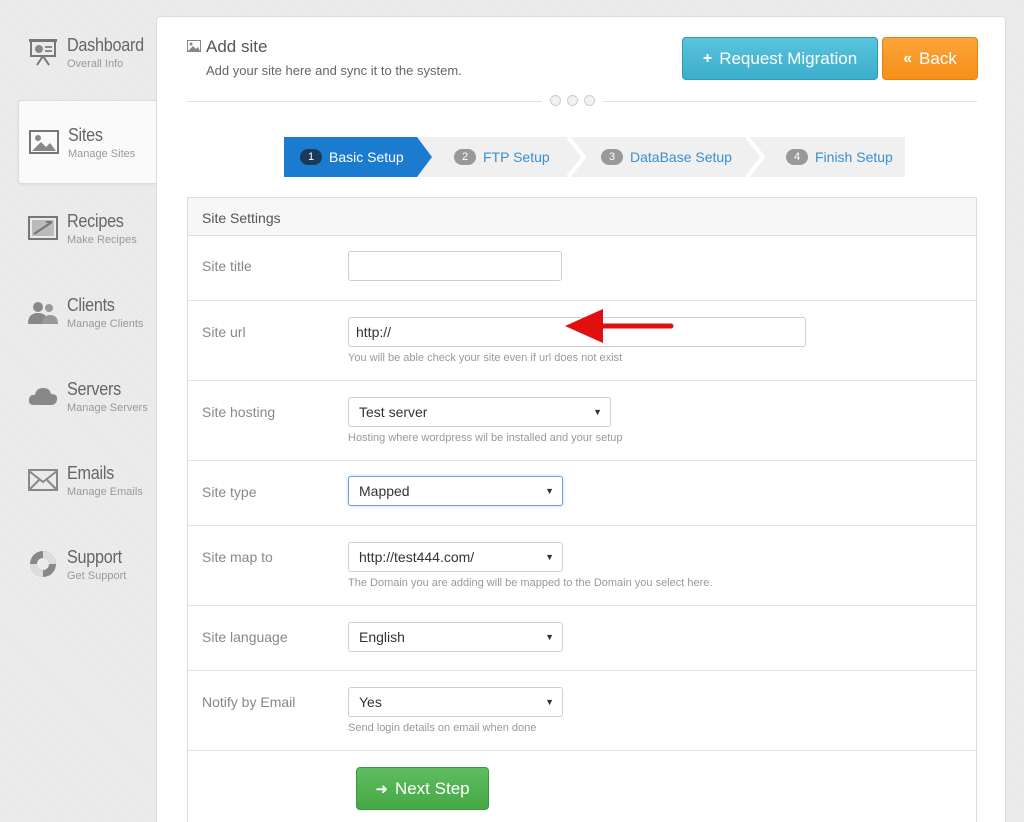  I want to click on site-language-label: Site language, so click(245, 637).